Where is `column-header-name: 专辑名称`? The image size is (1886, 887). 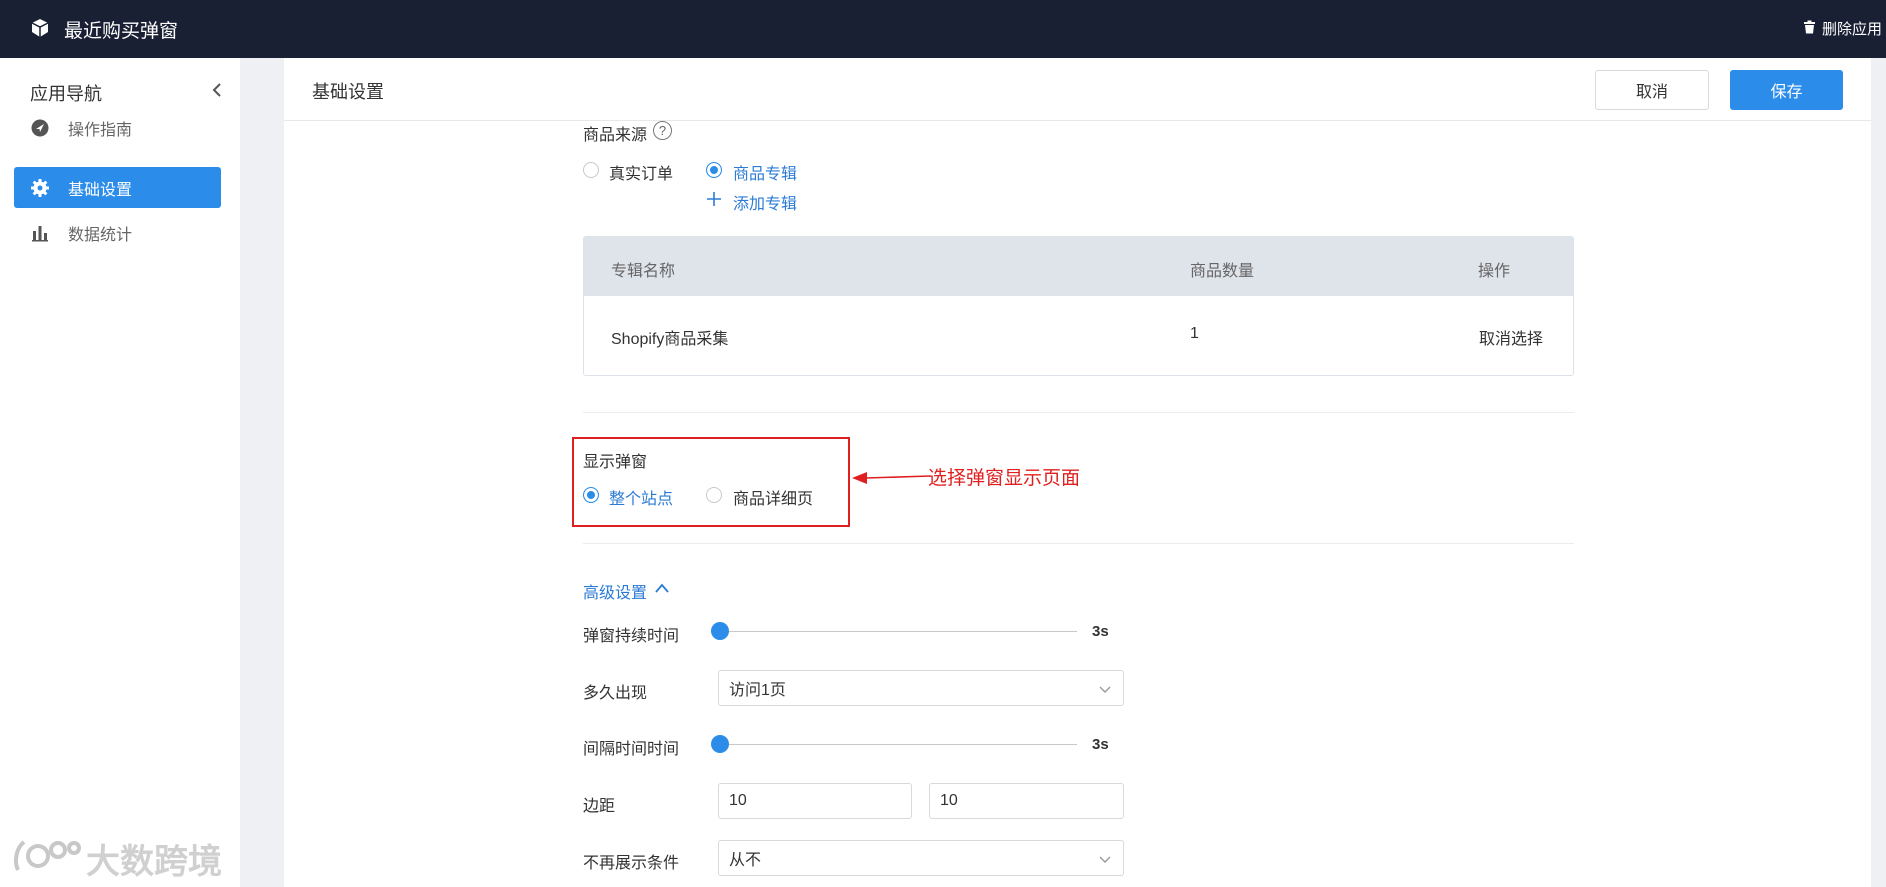
column-header-name: 专辑名称 is located at coordinates (643, 271).